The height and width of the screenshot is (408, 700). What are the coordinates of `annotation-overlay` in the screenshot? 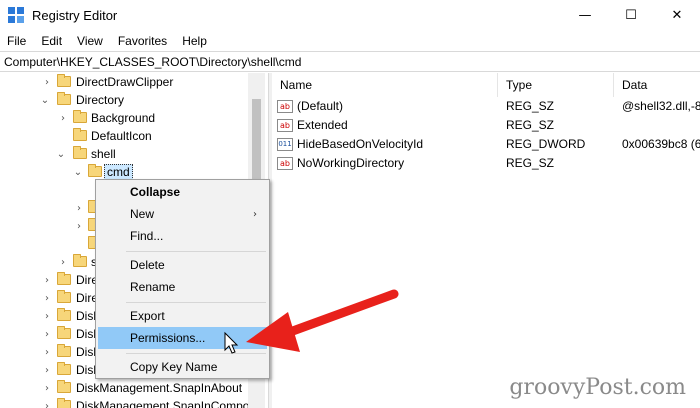 It's located at (311, 321).